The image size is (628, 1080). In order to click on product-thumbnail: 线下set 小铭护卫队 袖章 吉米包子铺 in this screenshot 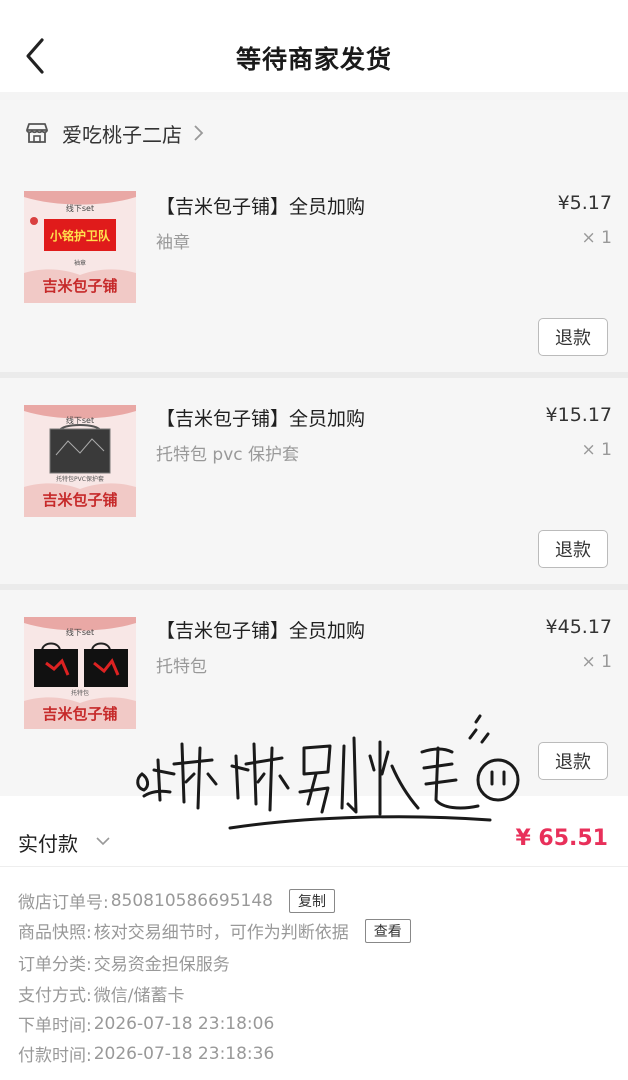, I will do `click(80, 247)`.